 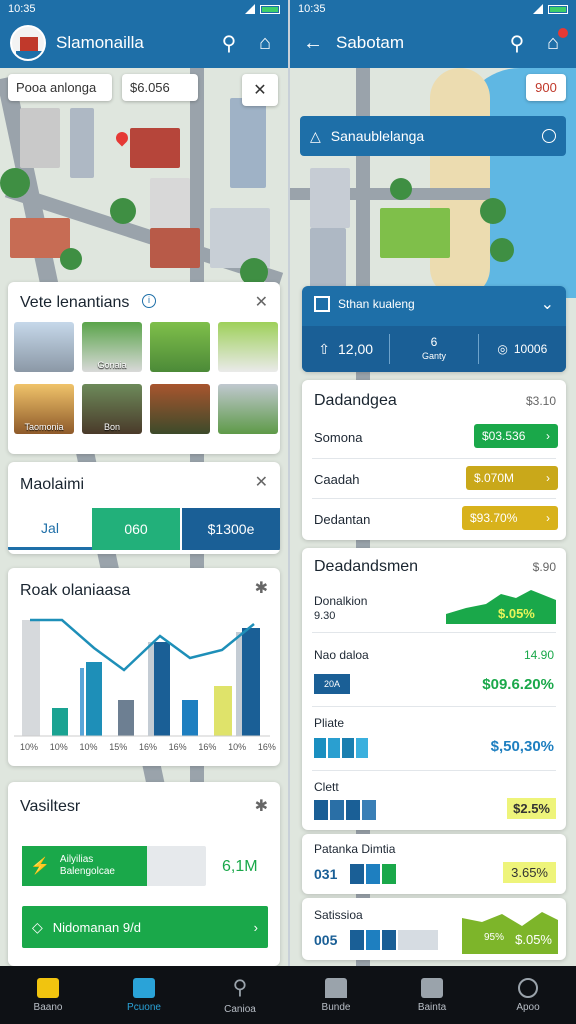 I want to click on battery-icon, so click(x=270, y=9).